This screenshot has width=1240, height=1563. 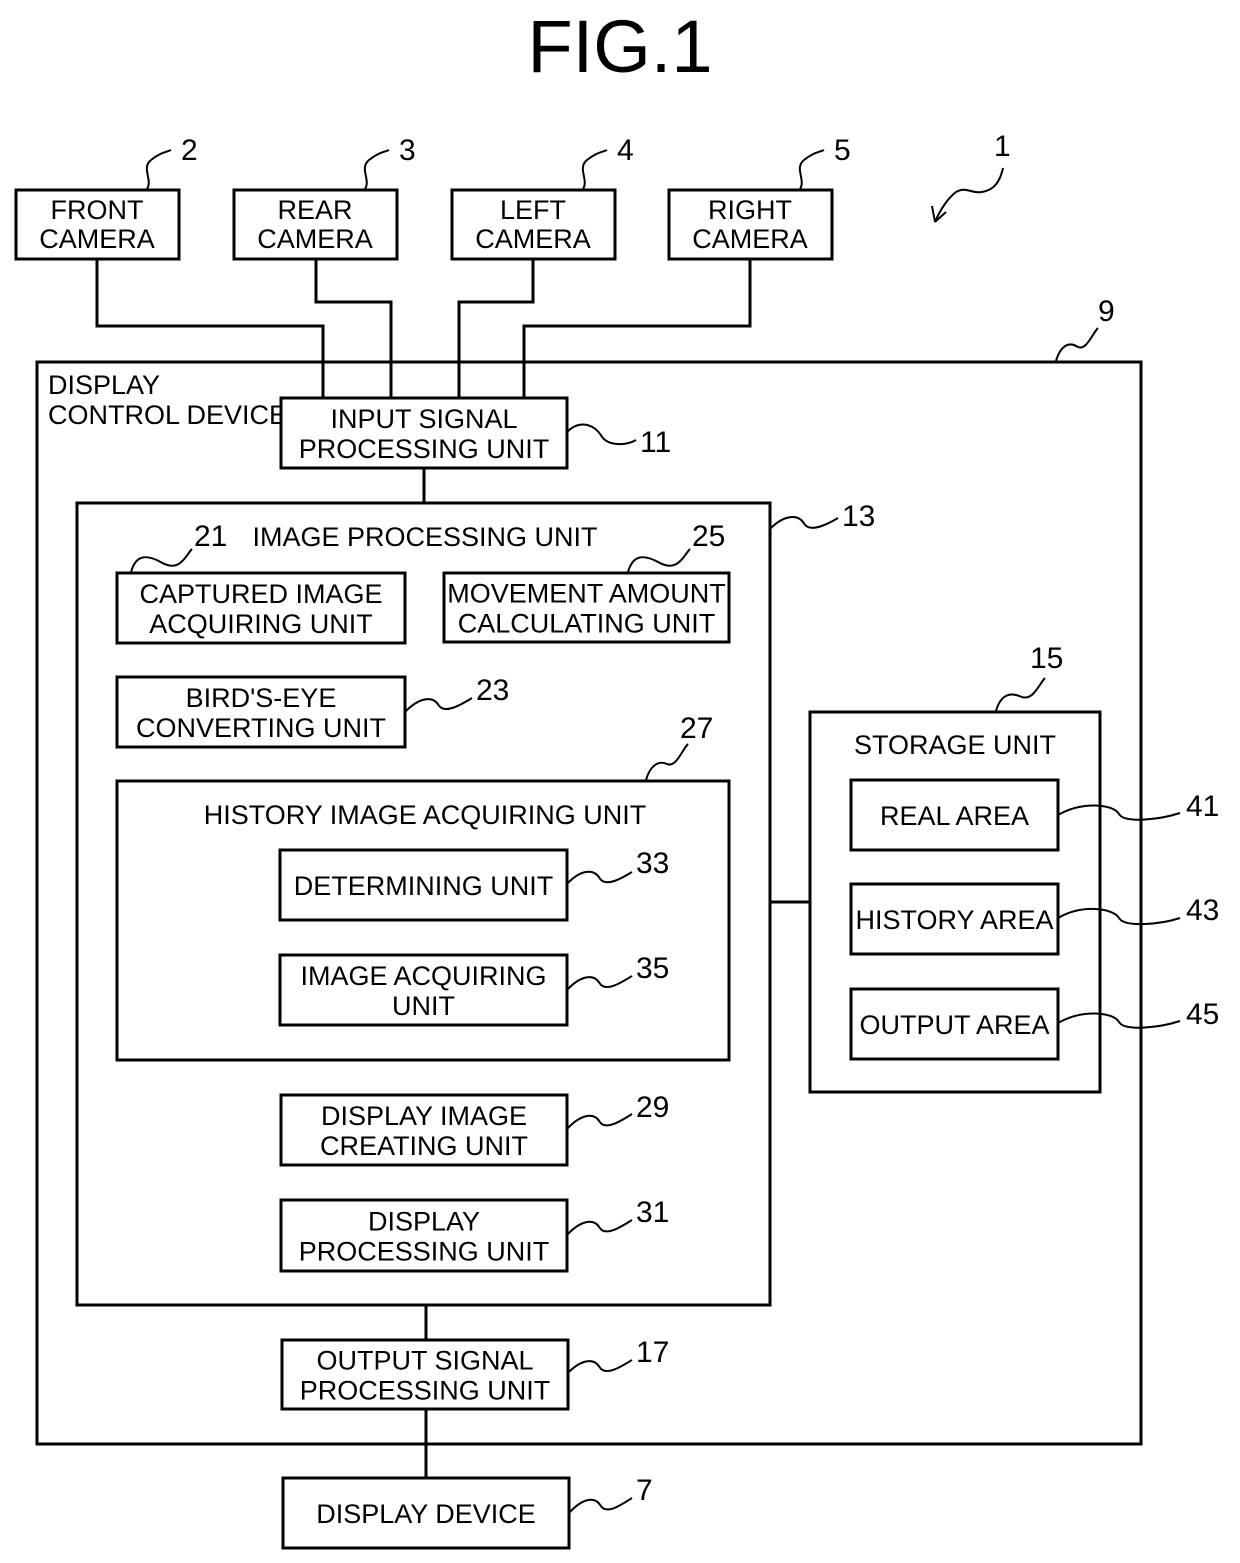 What do you see at coordinates (1202, 1014) in the screenshot?
I see `output-area-ref: 45` at bounding box center [1202, 1014].